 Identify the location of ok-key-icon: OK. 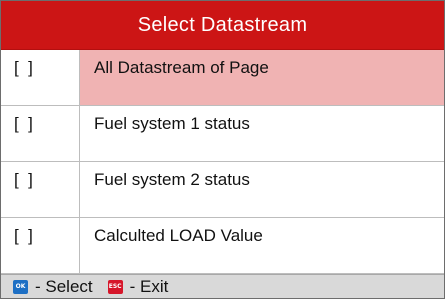
(20, 286).